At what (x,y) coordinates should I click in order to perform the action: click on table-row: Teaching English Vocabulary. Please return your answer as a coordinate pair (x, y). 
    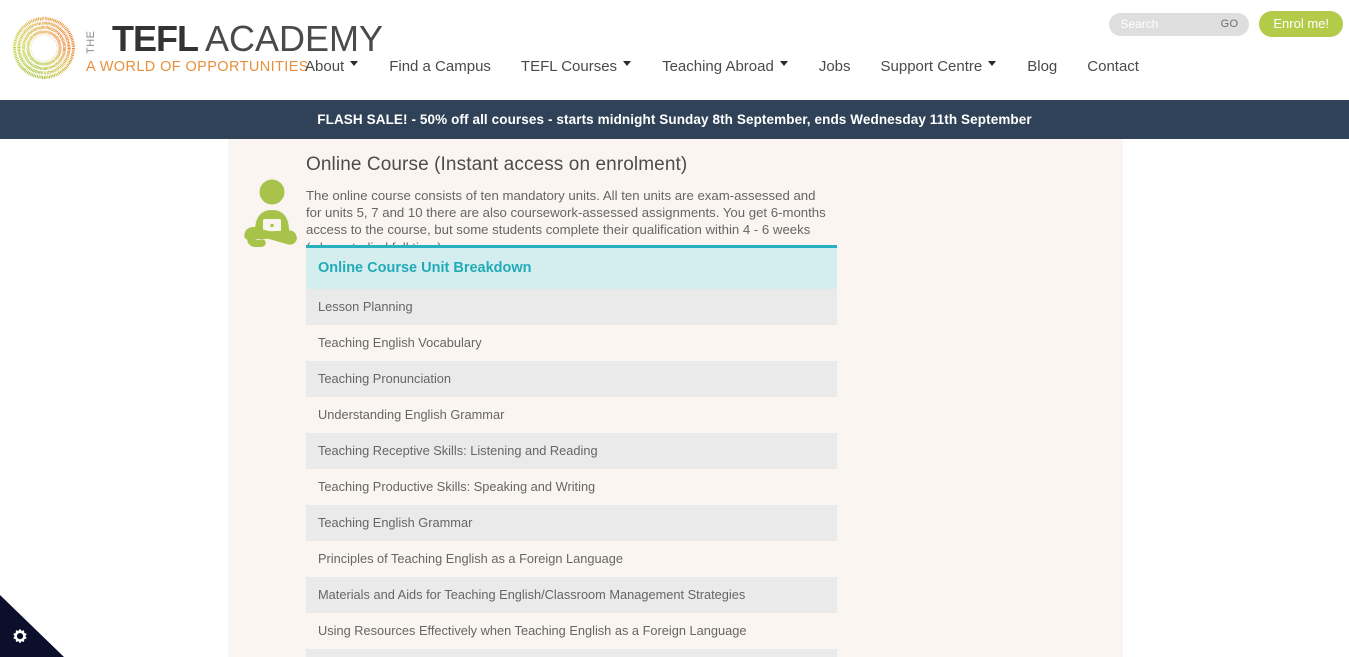
    Looking at the image, I should click on (571, 343).